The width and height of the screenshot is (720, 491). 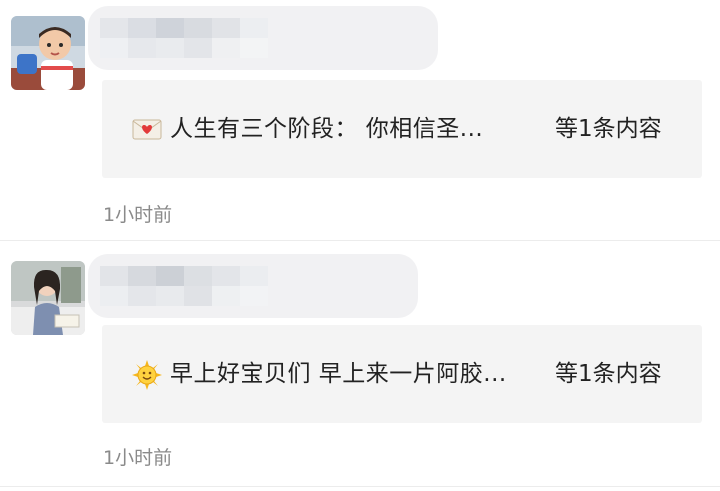 What do you see at coordinates (147, 375) in the screenshot?
I see `sun-icon` at bounding box center [147, 375].